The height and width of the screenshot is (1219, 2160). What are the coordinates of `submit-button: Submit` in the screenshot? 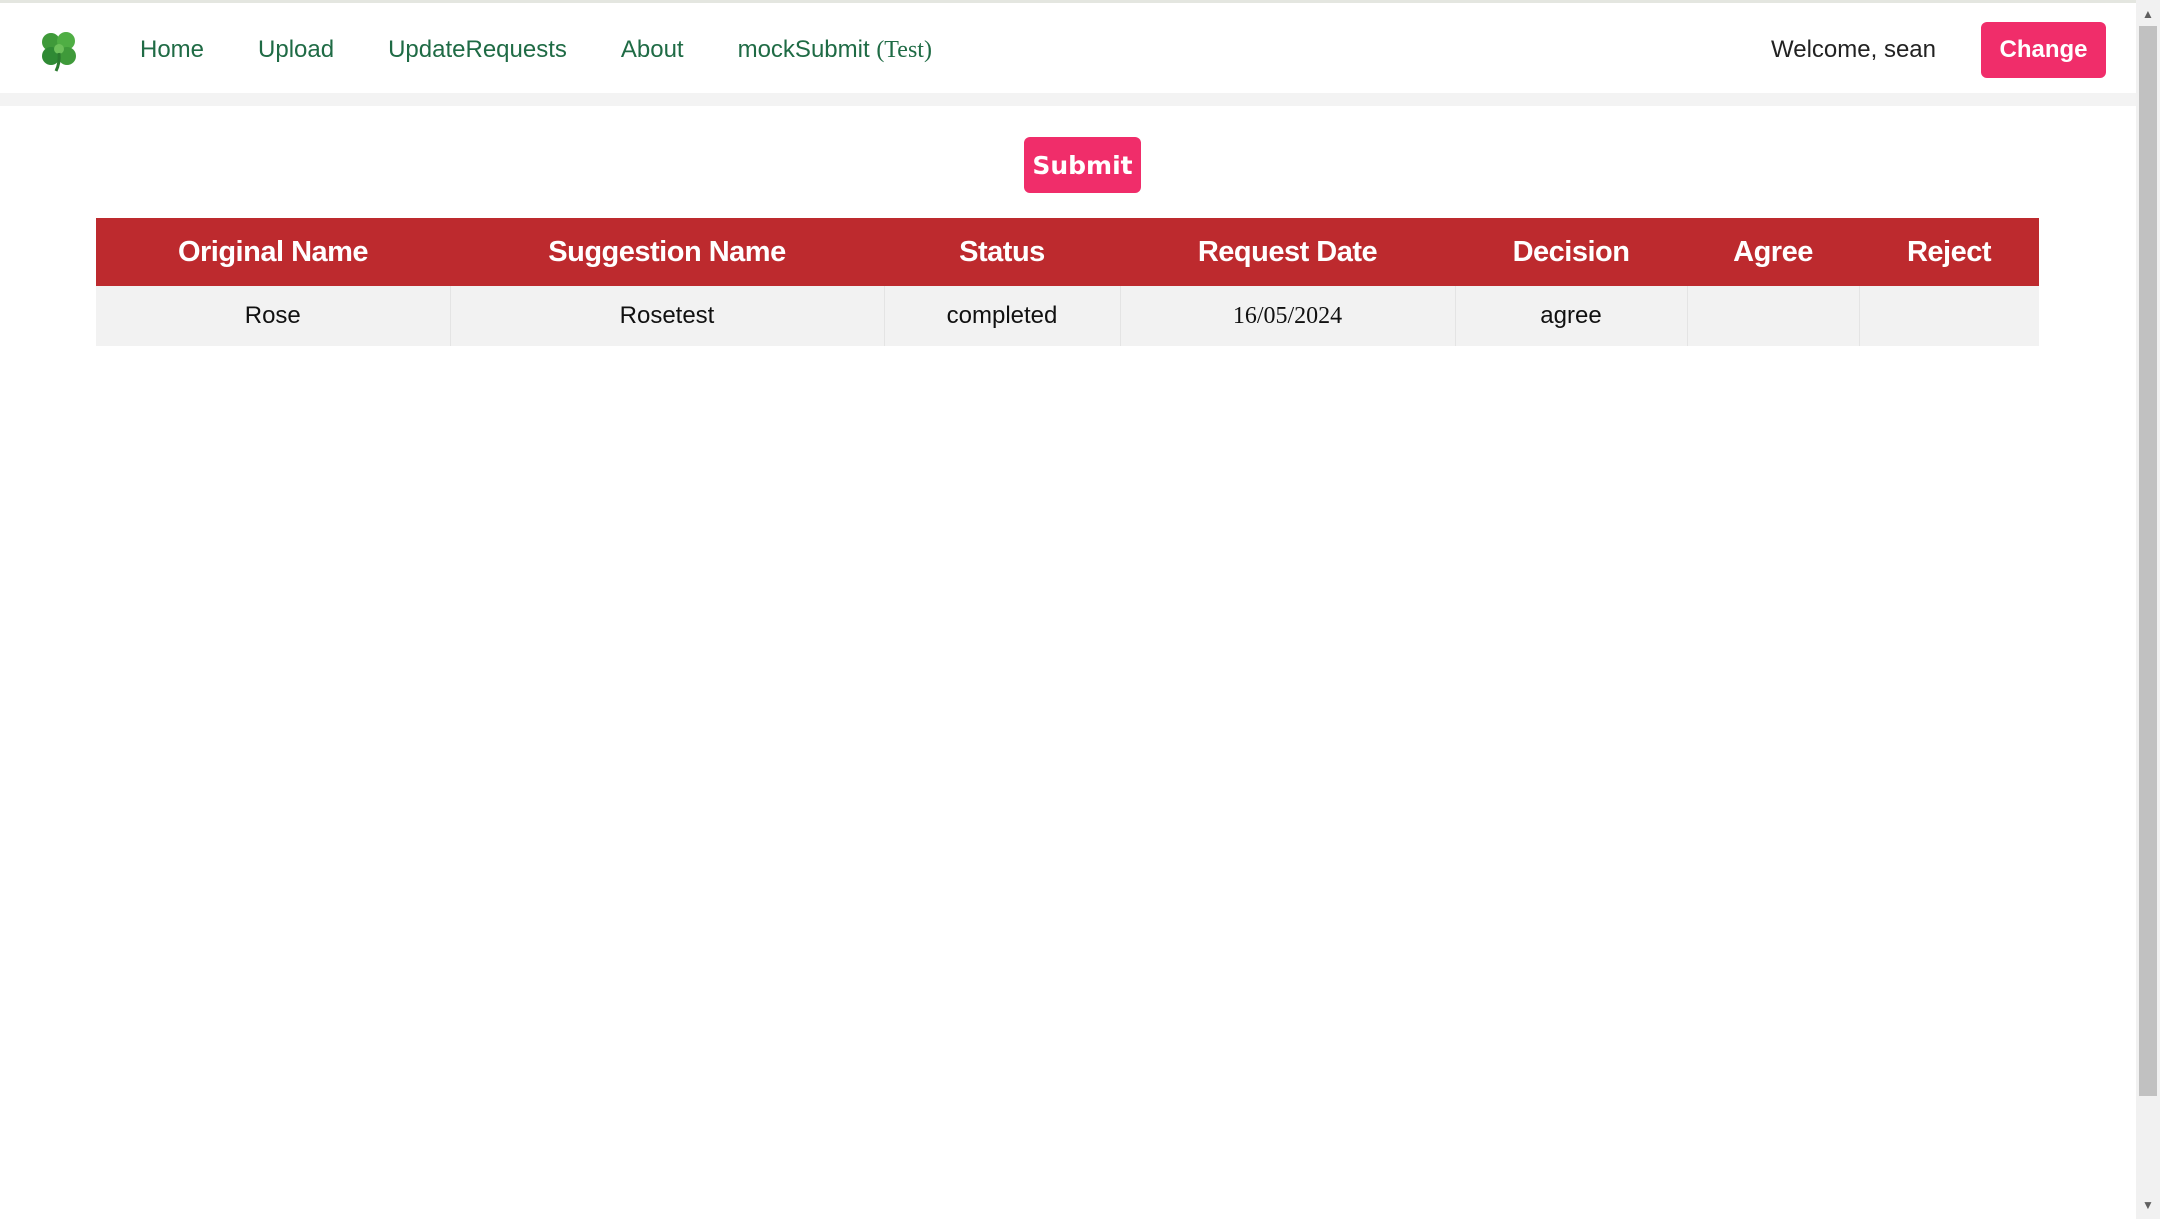 It's located at (1082, 165).